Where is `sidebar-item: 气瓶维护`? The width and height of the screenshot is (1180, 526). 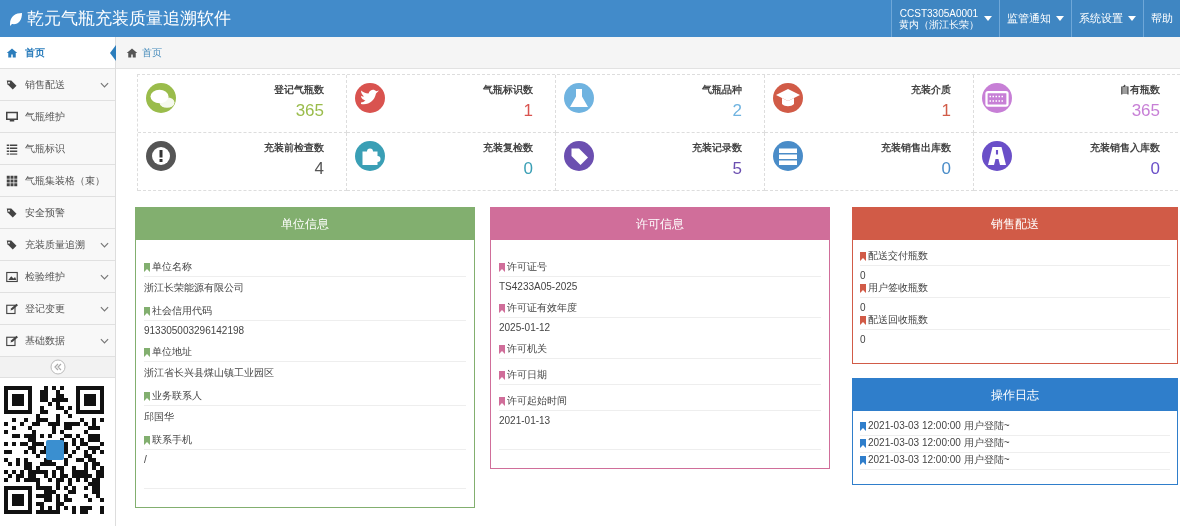 sidebar-item: 气瓶维护 is located at coordinates (57, 117).